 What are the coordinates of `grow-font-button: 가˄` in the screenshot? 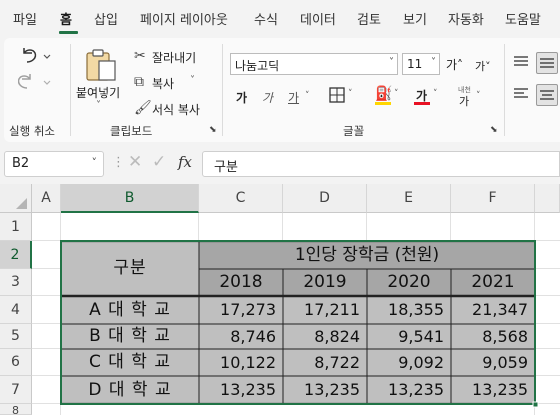 It's located at (454, 64).